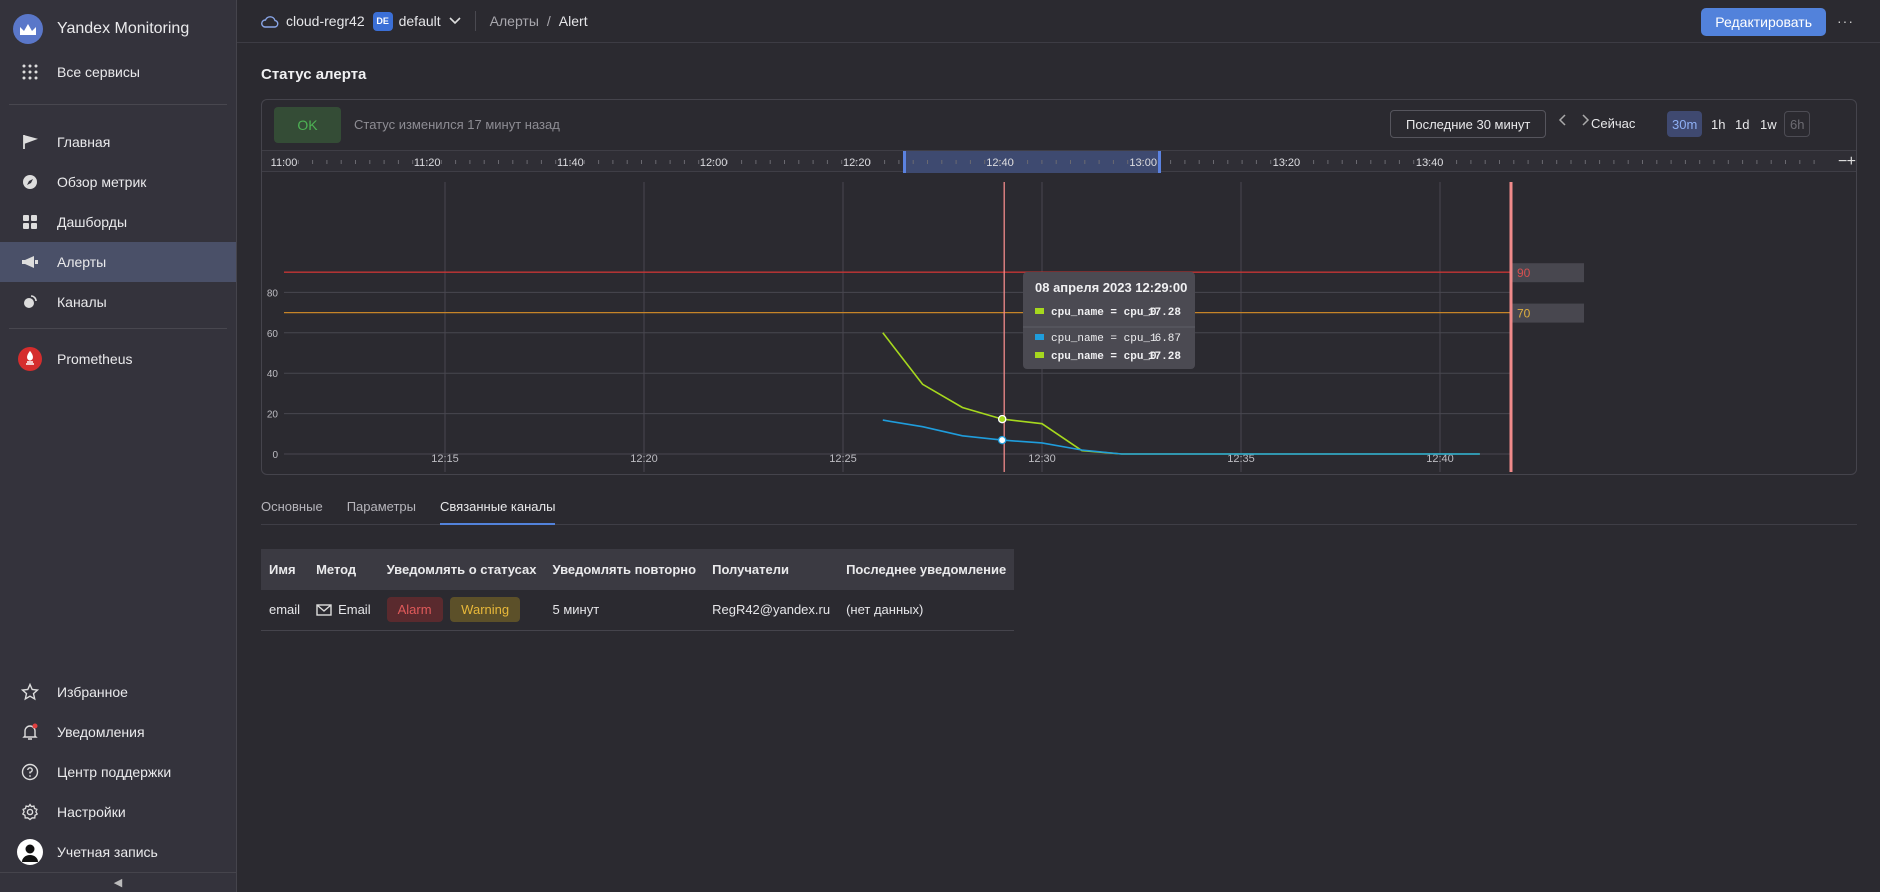 This screenshot has height=892, width=1880. What do you see at coordinates (1763, 22) in the screenshot?
I see `edit-button: Редактировать` at bounding box center [1763, 22].